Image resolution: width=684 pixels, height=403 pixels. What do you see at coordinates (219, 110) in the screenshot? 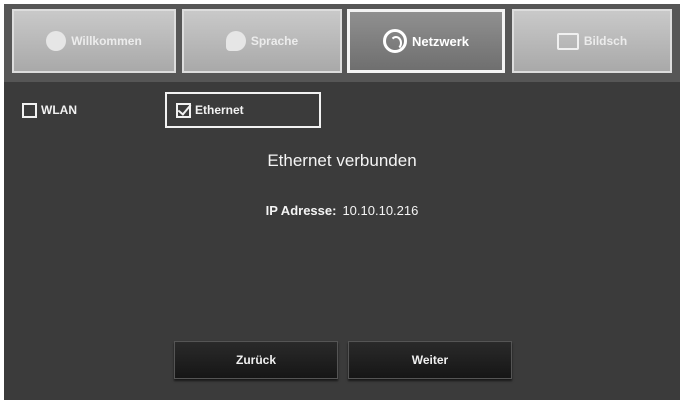
I see `ethernet-label: Ethernet` at bounding box center [219, 110].